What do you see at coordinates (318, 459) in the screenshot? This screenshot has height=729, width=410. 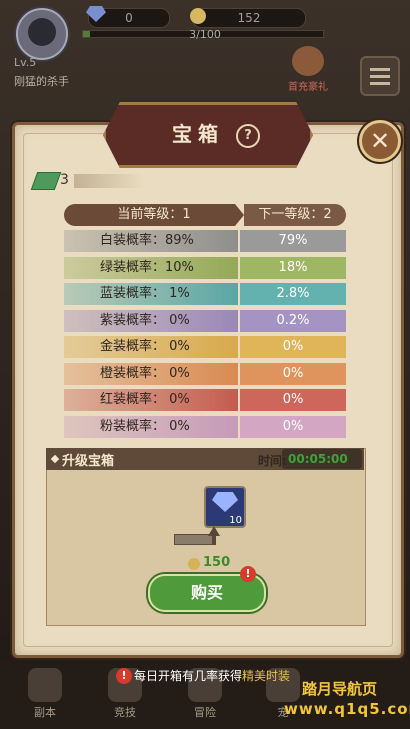 I see `time-value: 00:05:00` at bounding box center [318, 459].